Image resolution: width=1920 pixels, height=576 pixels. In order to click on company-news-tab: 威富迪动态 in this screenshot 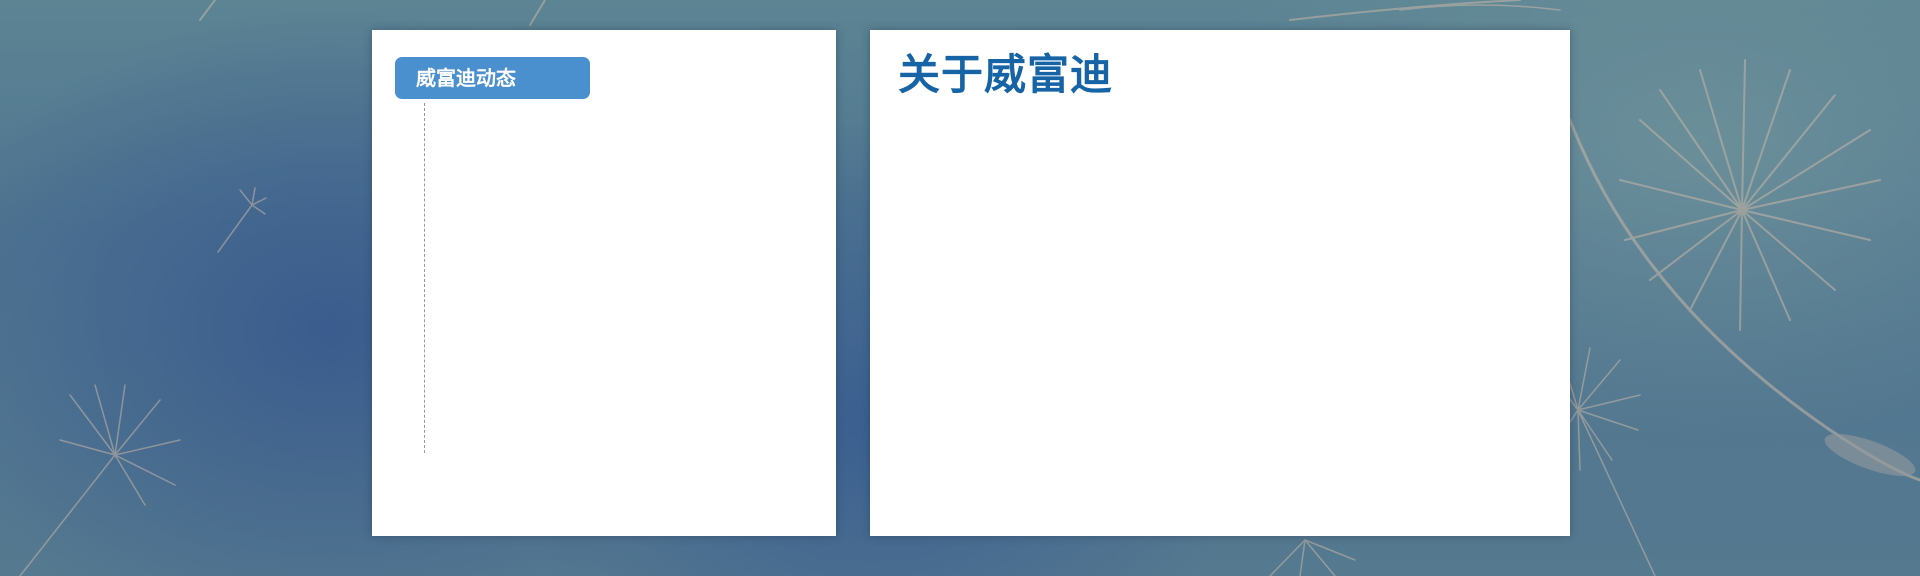, I will do `click(492, 78)`.